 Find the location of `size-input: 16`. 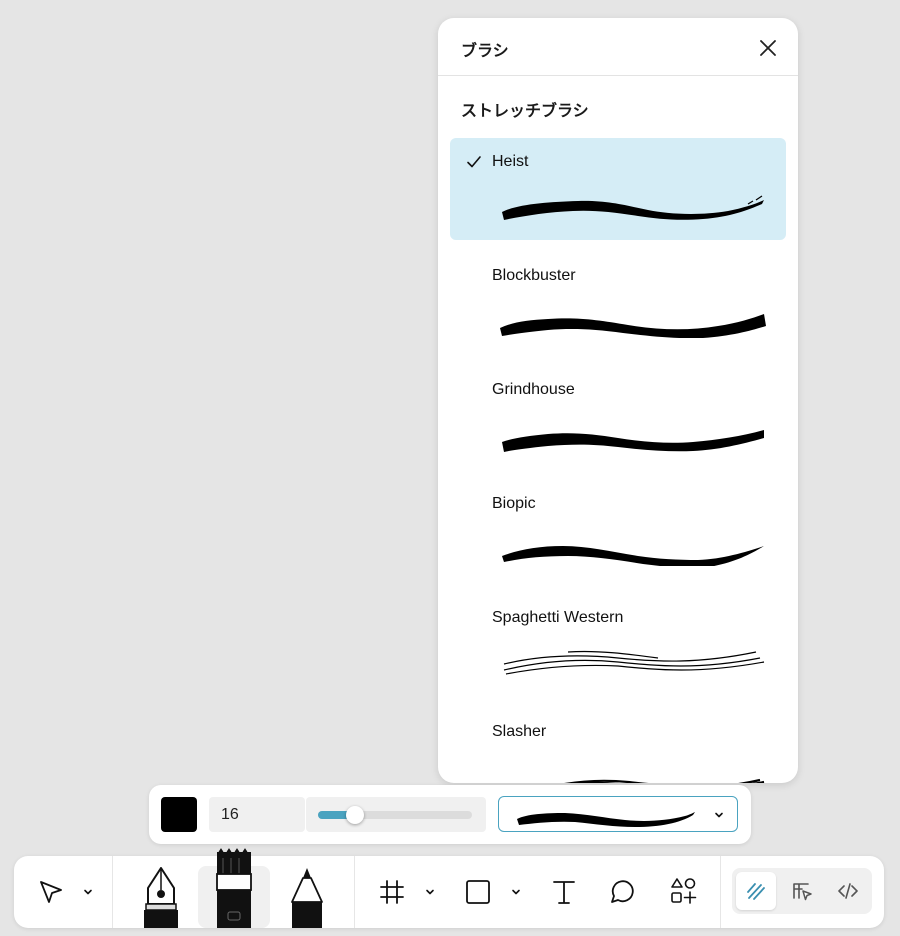

size-input: 16 is located at coordinates (257, 814).